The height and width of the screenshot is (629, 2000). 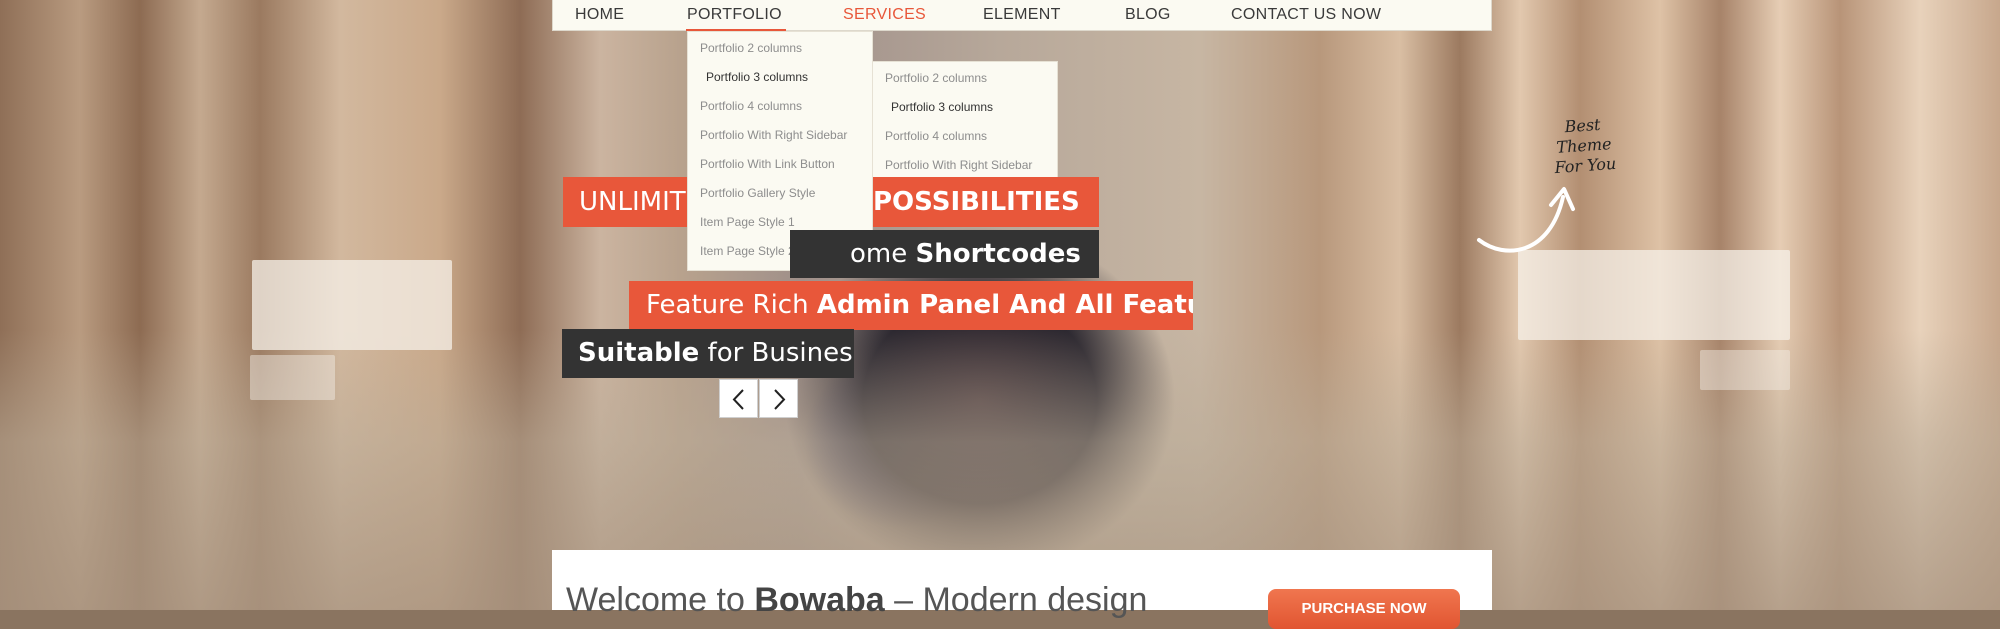 What do you see at coordinates (731, 305) in the screenshot?
I see `caption-text: Feature Rich` at bounding box center [731, 305].